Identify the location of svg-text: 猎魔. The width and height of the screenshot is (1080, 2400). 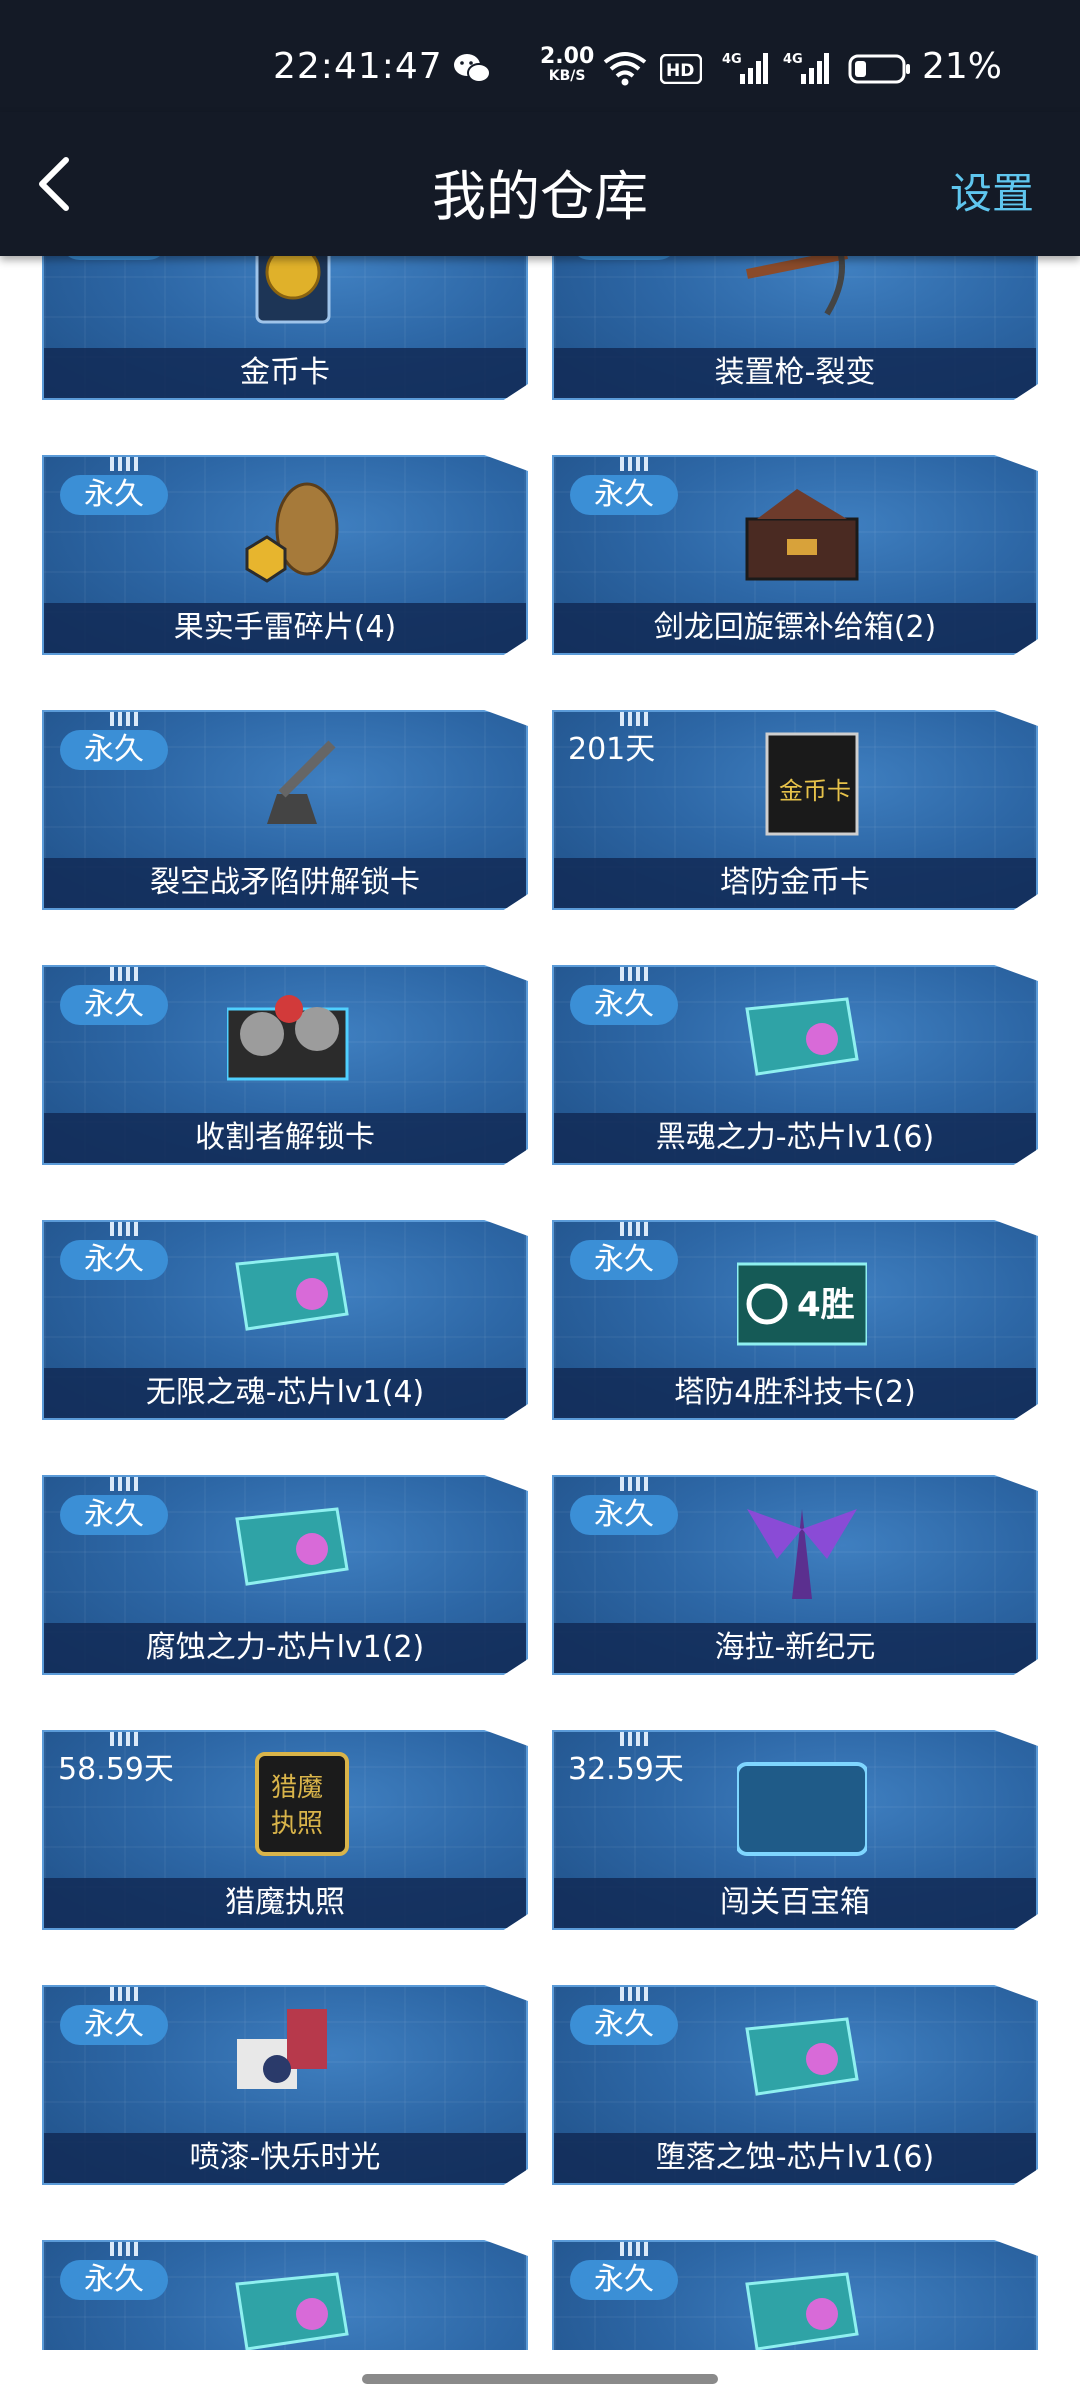
(297, 1788).